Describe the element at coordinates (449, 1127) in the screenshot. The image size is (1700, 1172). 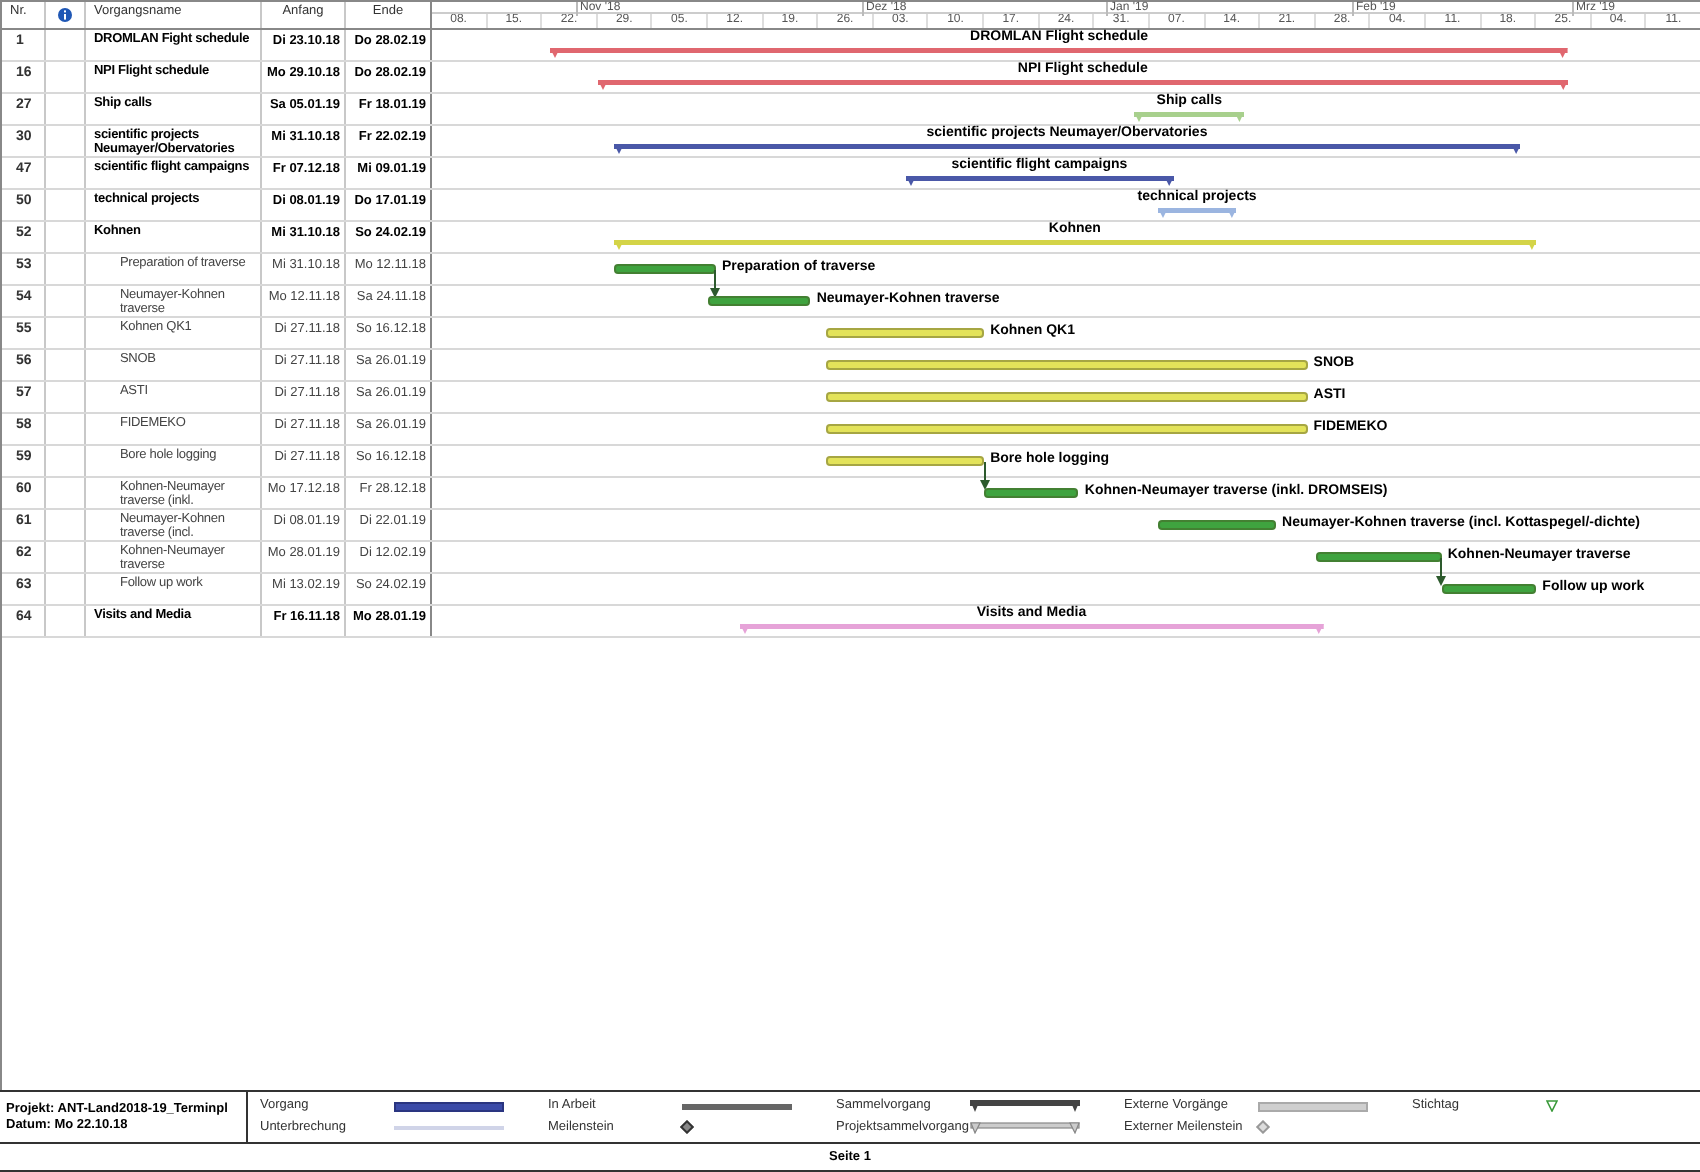
I see `split-symbol` at that location.